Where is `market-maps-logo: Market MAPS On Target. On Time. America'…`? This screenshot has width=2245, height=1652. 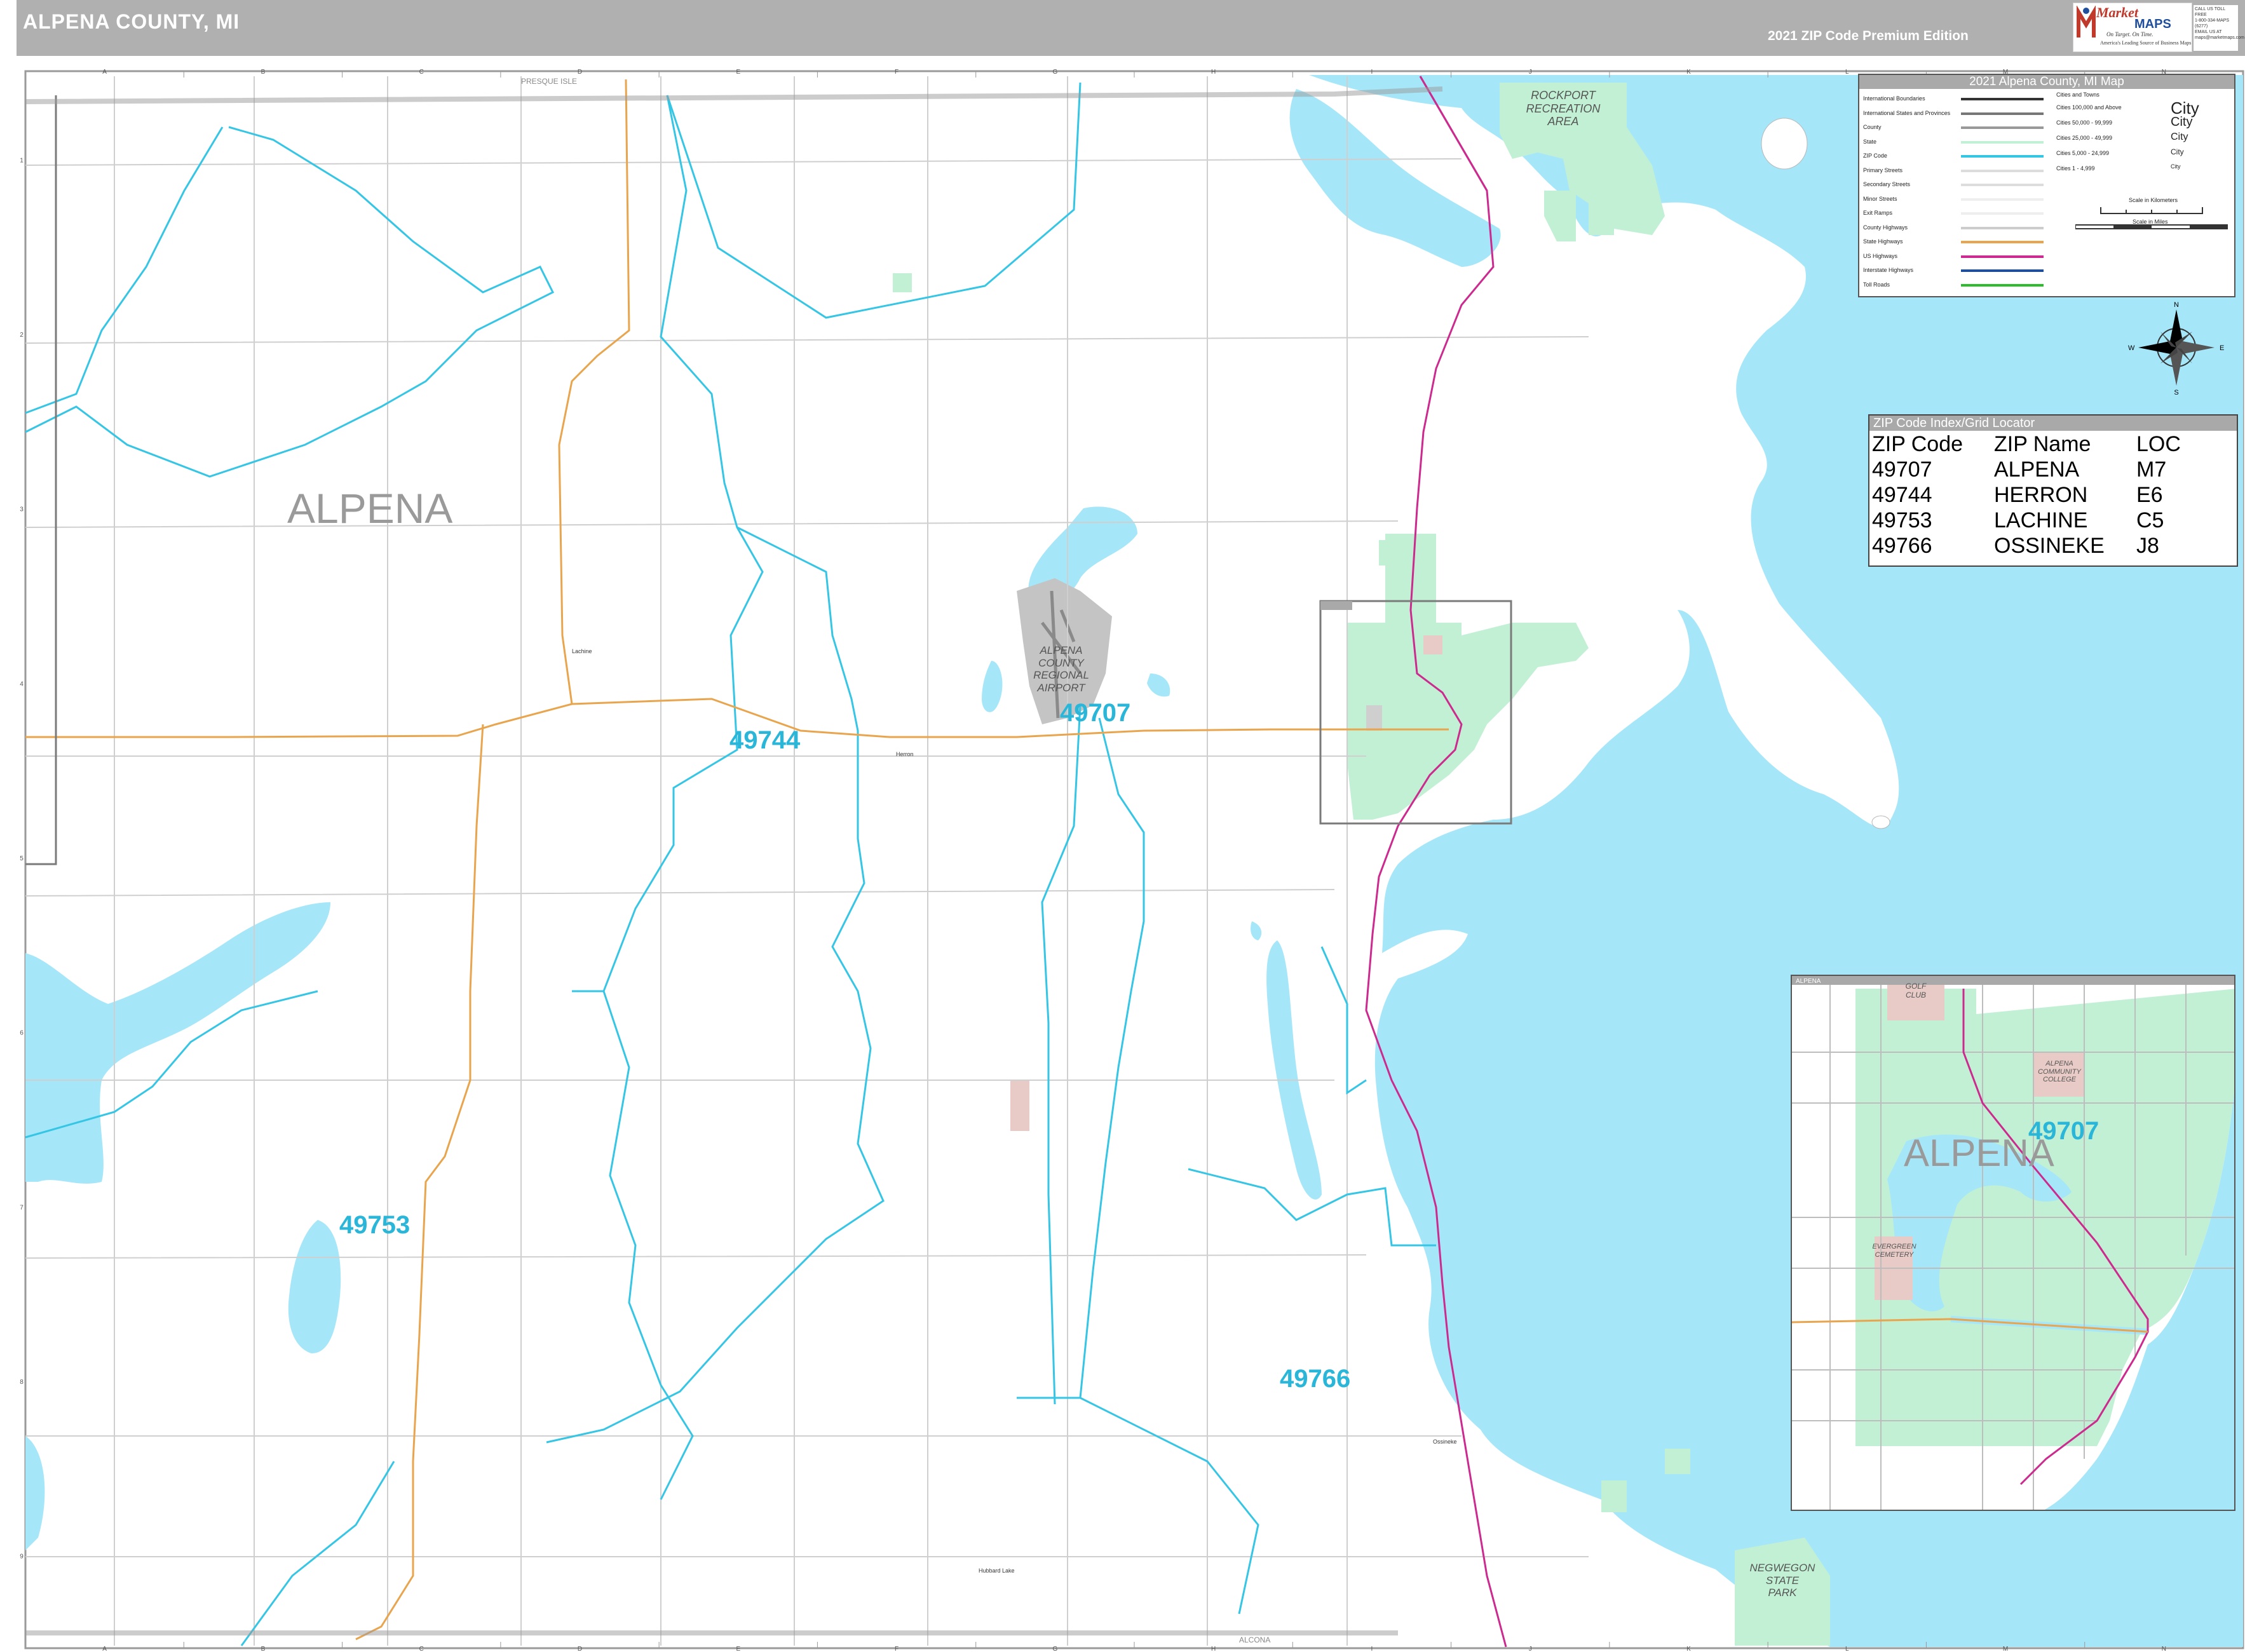
market-maps-logo: Market MAPS On Target. On Time. America'… is located at coordinates (2132, 27).